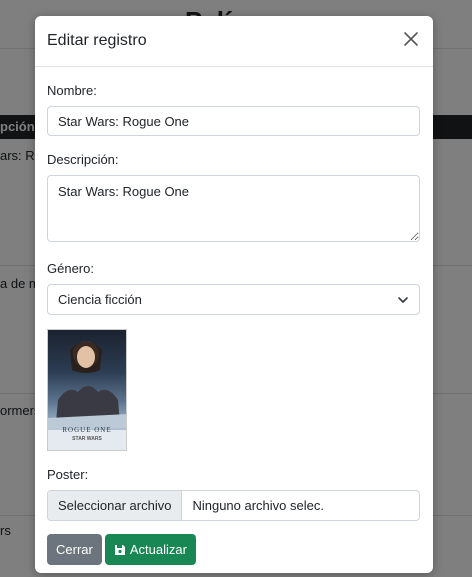 This screenshot has height=577, width=472. I want to click on close-button, so click(411, 40).